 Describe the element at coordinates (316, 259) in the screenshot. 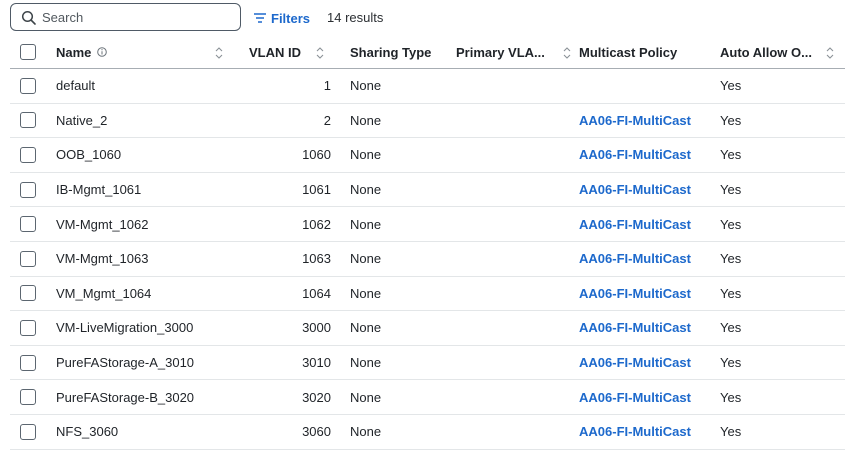

I see `vlan-id: 1063` at that location.